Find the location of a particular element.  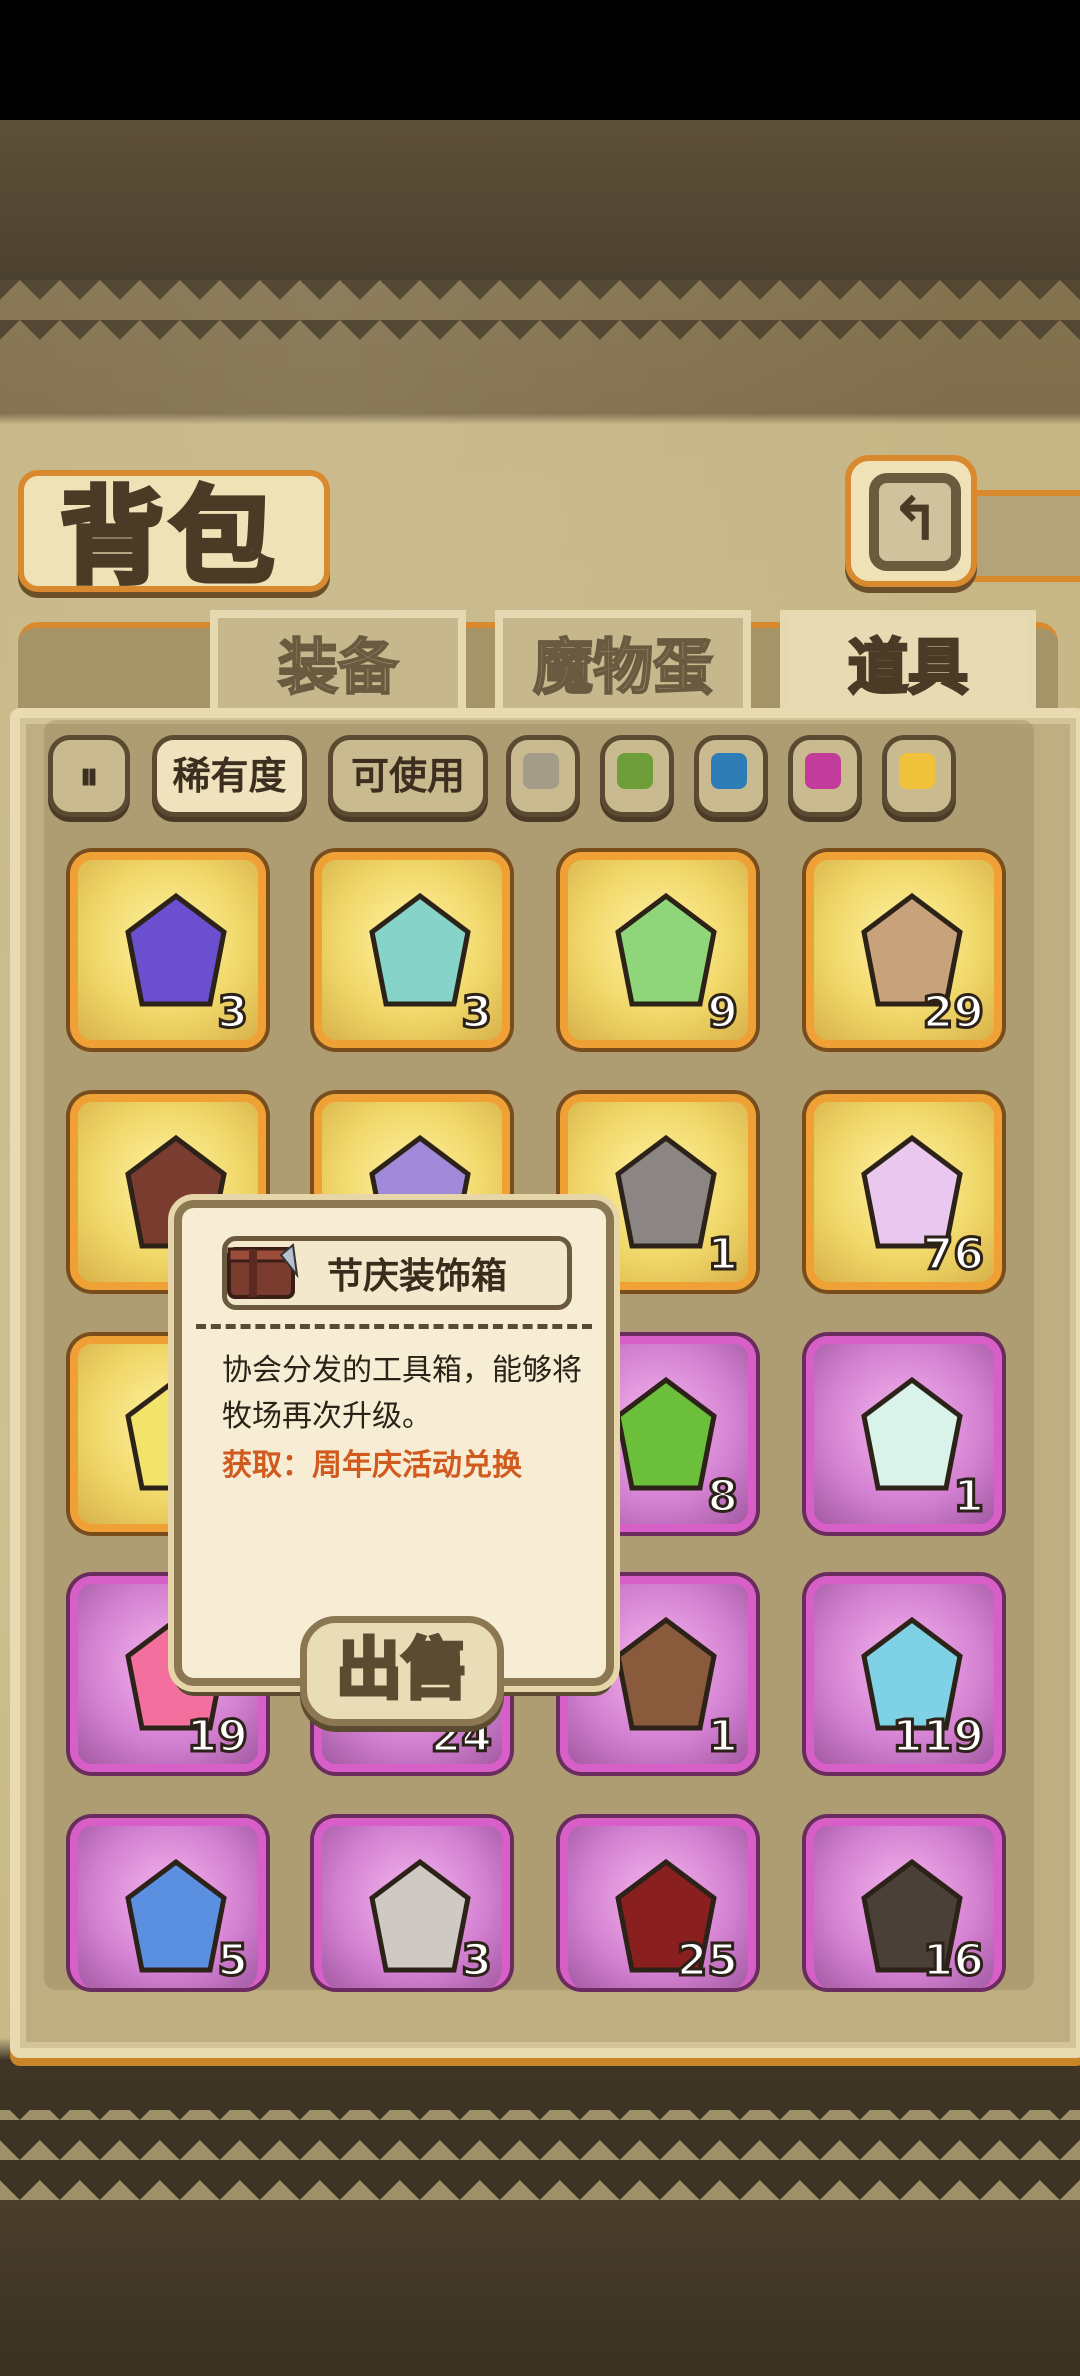

item-count: 119 is located at coordinates (938, 1737).